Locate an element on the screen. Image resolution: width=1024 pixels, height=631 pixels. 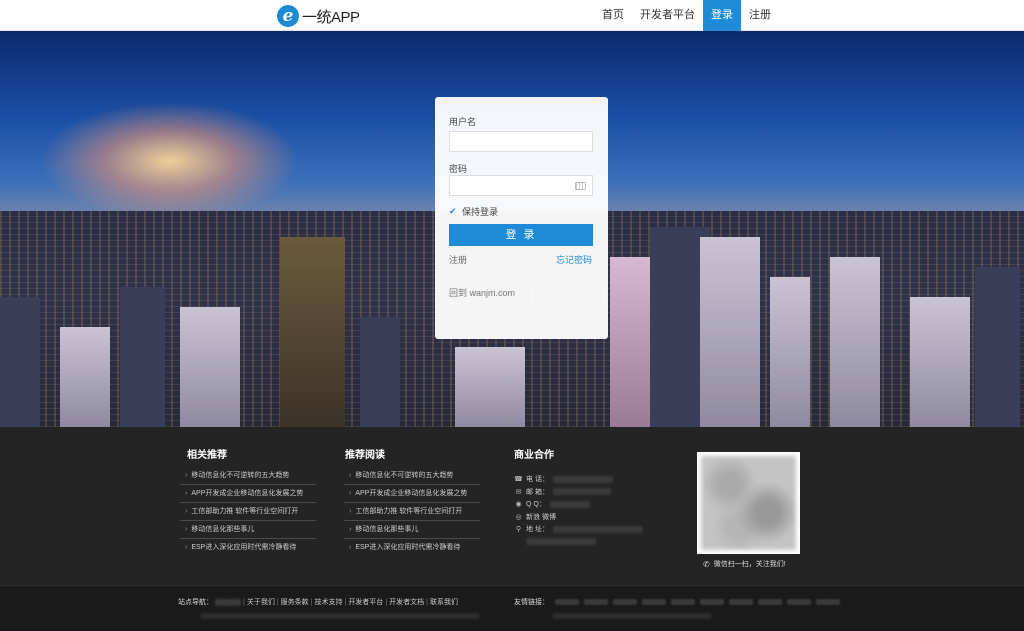
logo-e-icon: e is located at coordinates (288, 16).